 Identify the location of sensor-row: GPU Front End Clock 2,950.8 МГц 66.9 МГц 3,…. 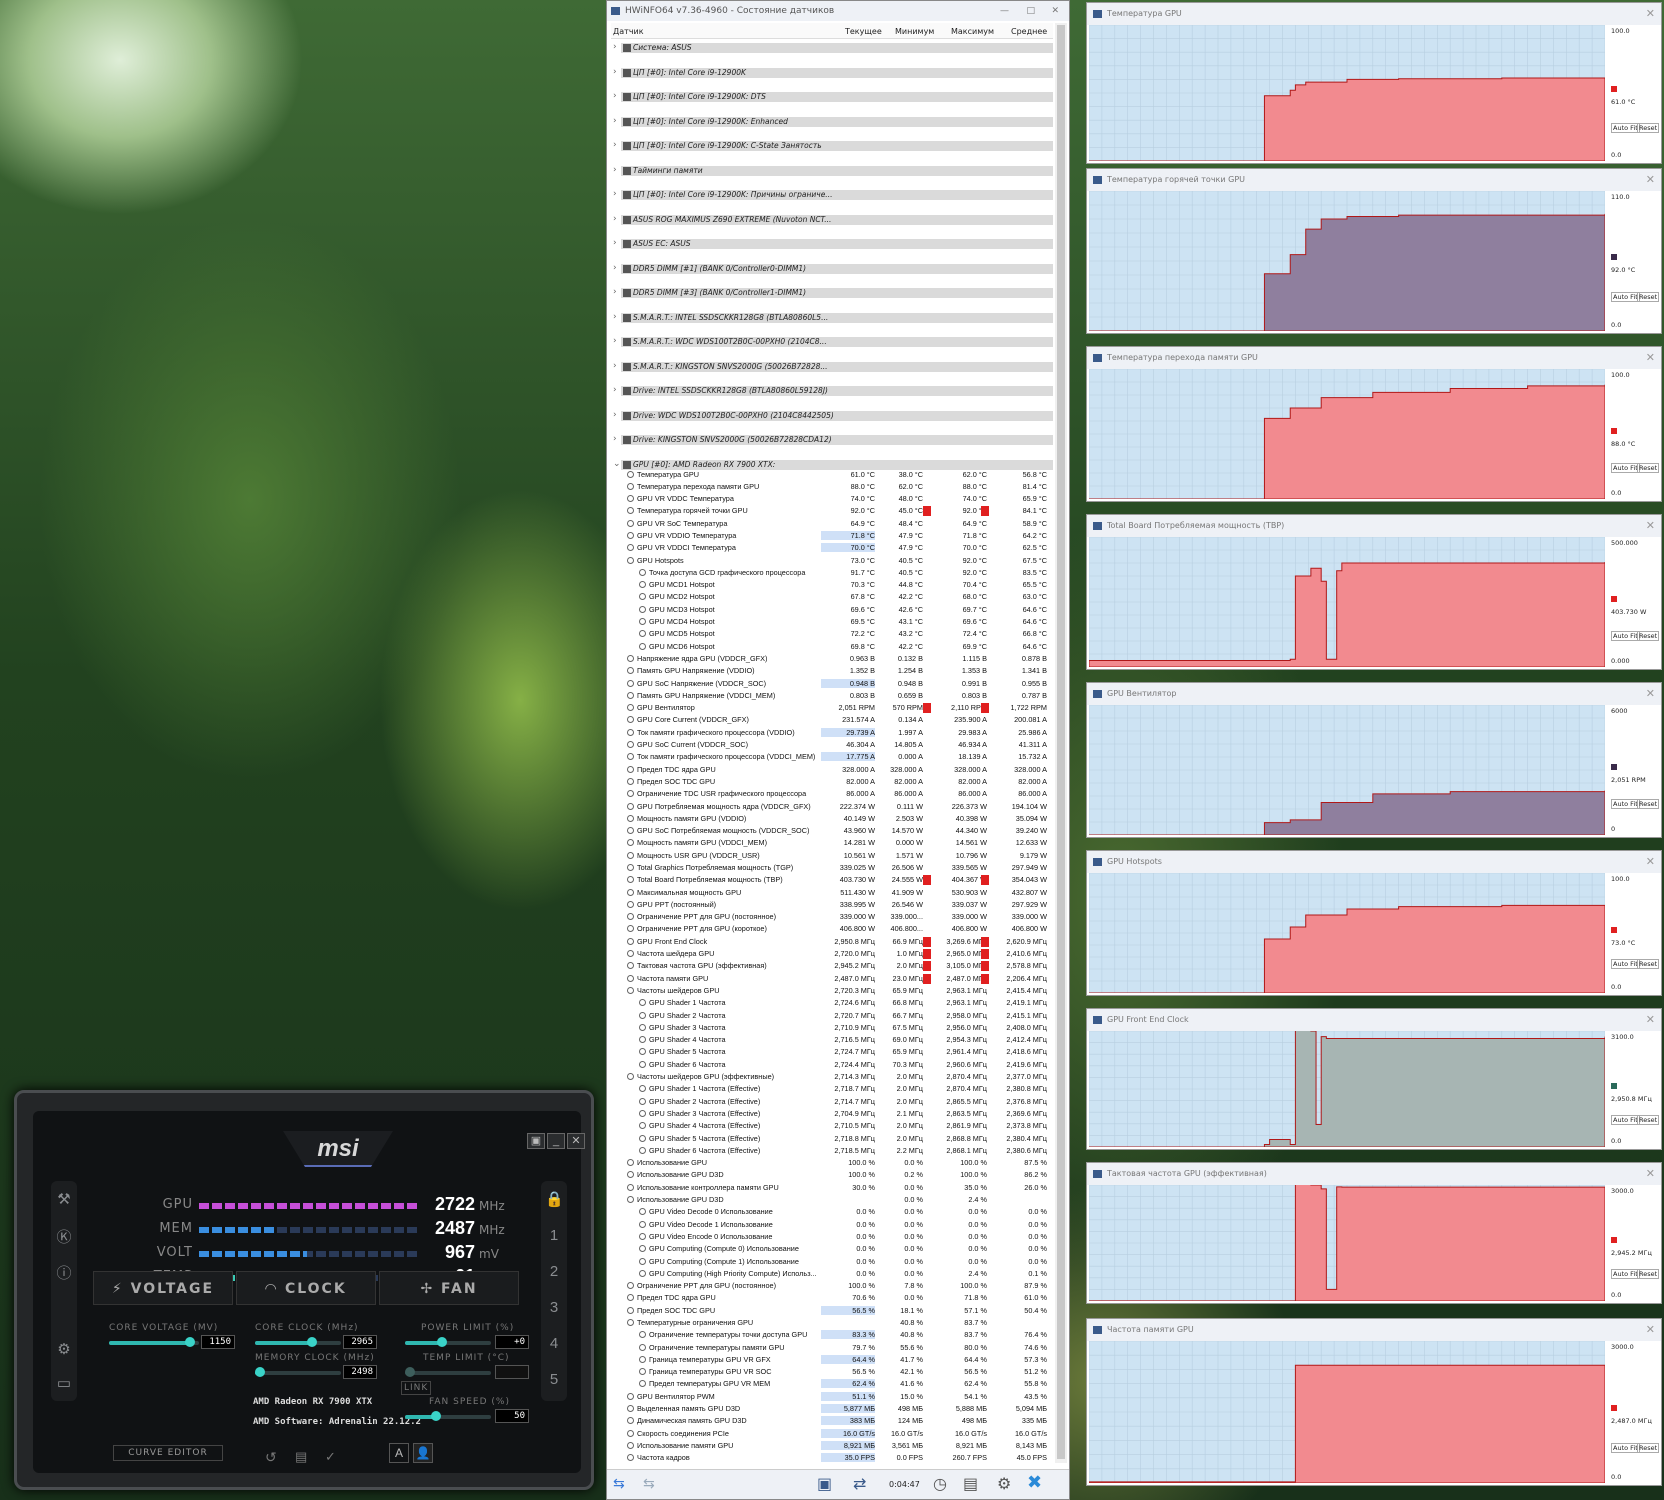
(832, 942).